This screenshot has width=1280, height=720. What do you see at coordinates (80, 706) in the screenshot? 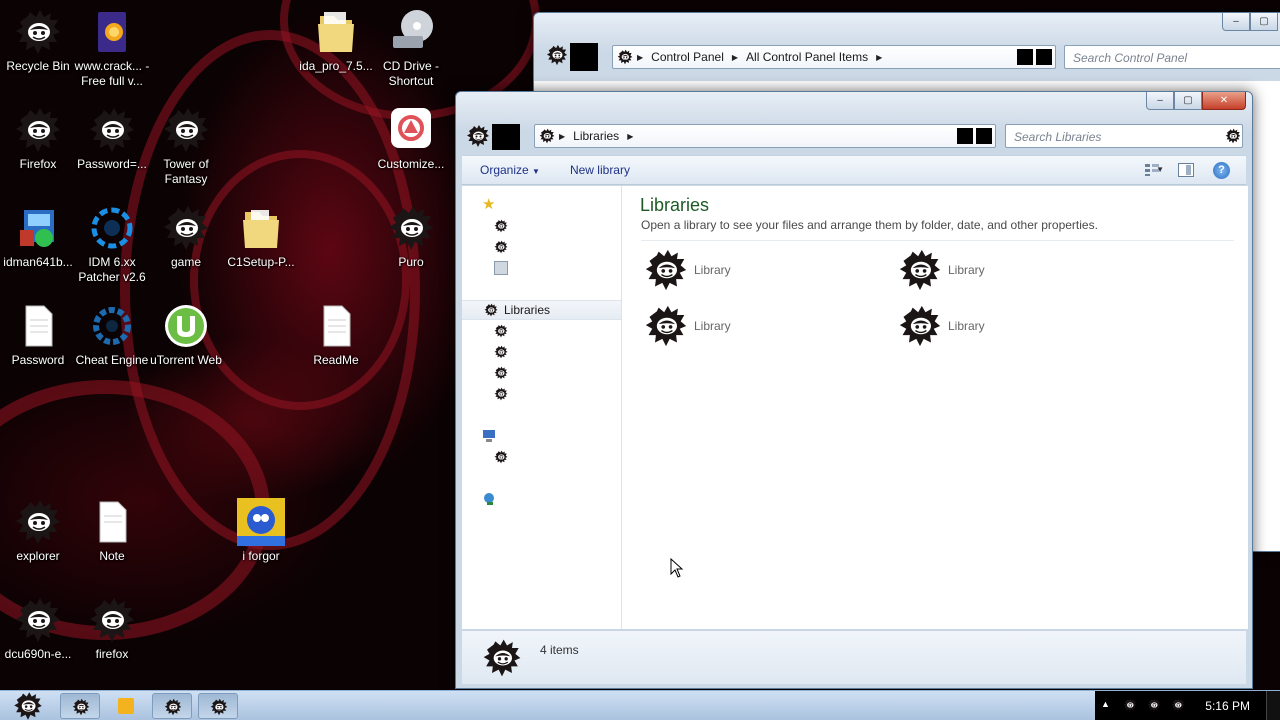
I see `taskbar-item-explorer` at bounding box center [80, 706].